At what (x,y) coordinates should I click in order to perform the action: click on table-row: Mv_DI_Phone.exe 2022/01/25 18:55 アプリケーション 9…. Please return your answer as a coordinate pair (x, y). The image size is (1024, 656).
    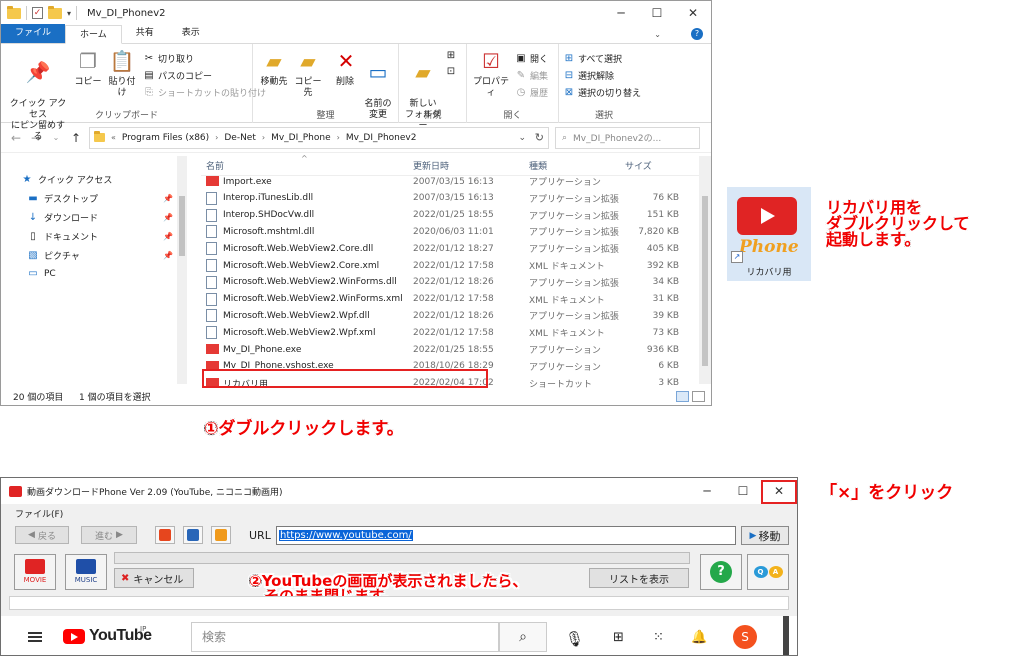
    Looking at the image, I should click on (445, 349).